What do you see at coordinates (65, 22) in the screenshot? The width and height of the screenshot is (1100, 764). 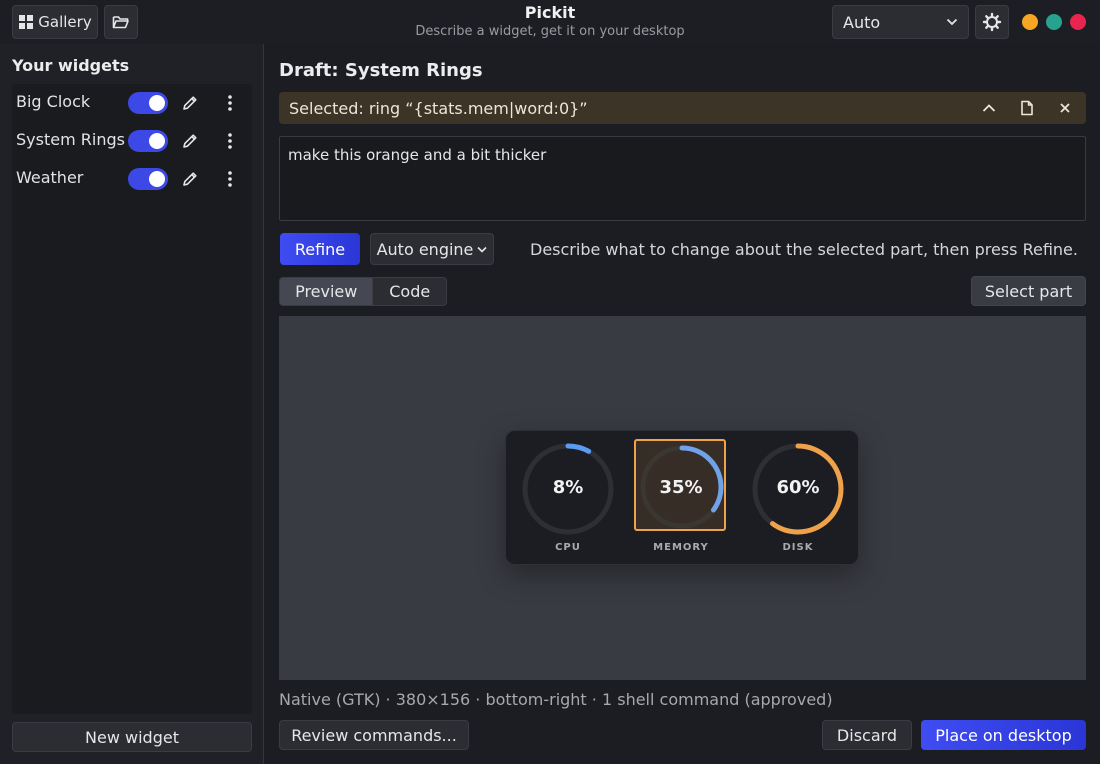 I see `gallery-button-label: Gallery` at bounding box center [65, 22].